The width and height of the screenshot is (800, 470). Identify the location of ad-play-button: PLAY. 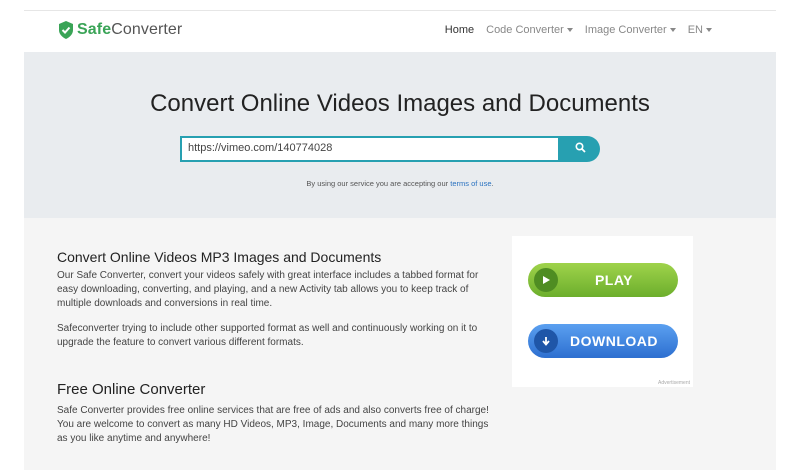
(603, 280).